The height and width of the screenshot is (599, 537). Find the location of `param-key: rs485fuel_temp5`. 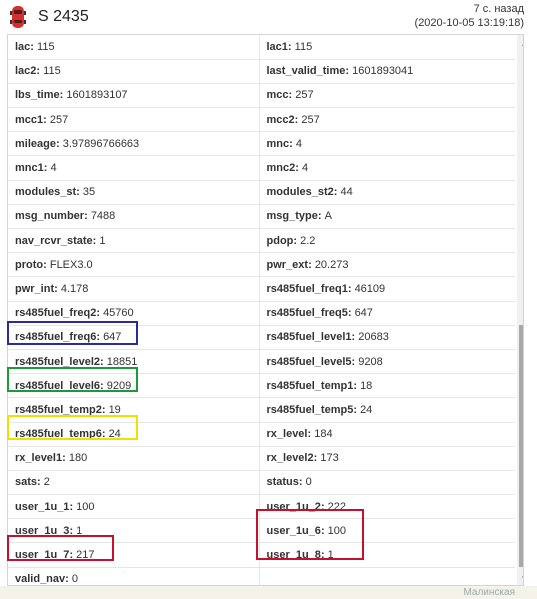

param-key: rs485fuel_temp5 is located at coordinates (310, 409).